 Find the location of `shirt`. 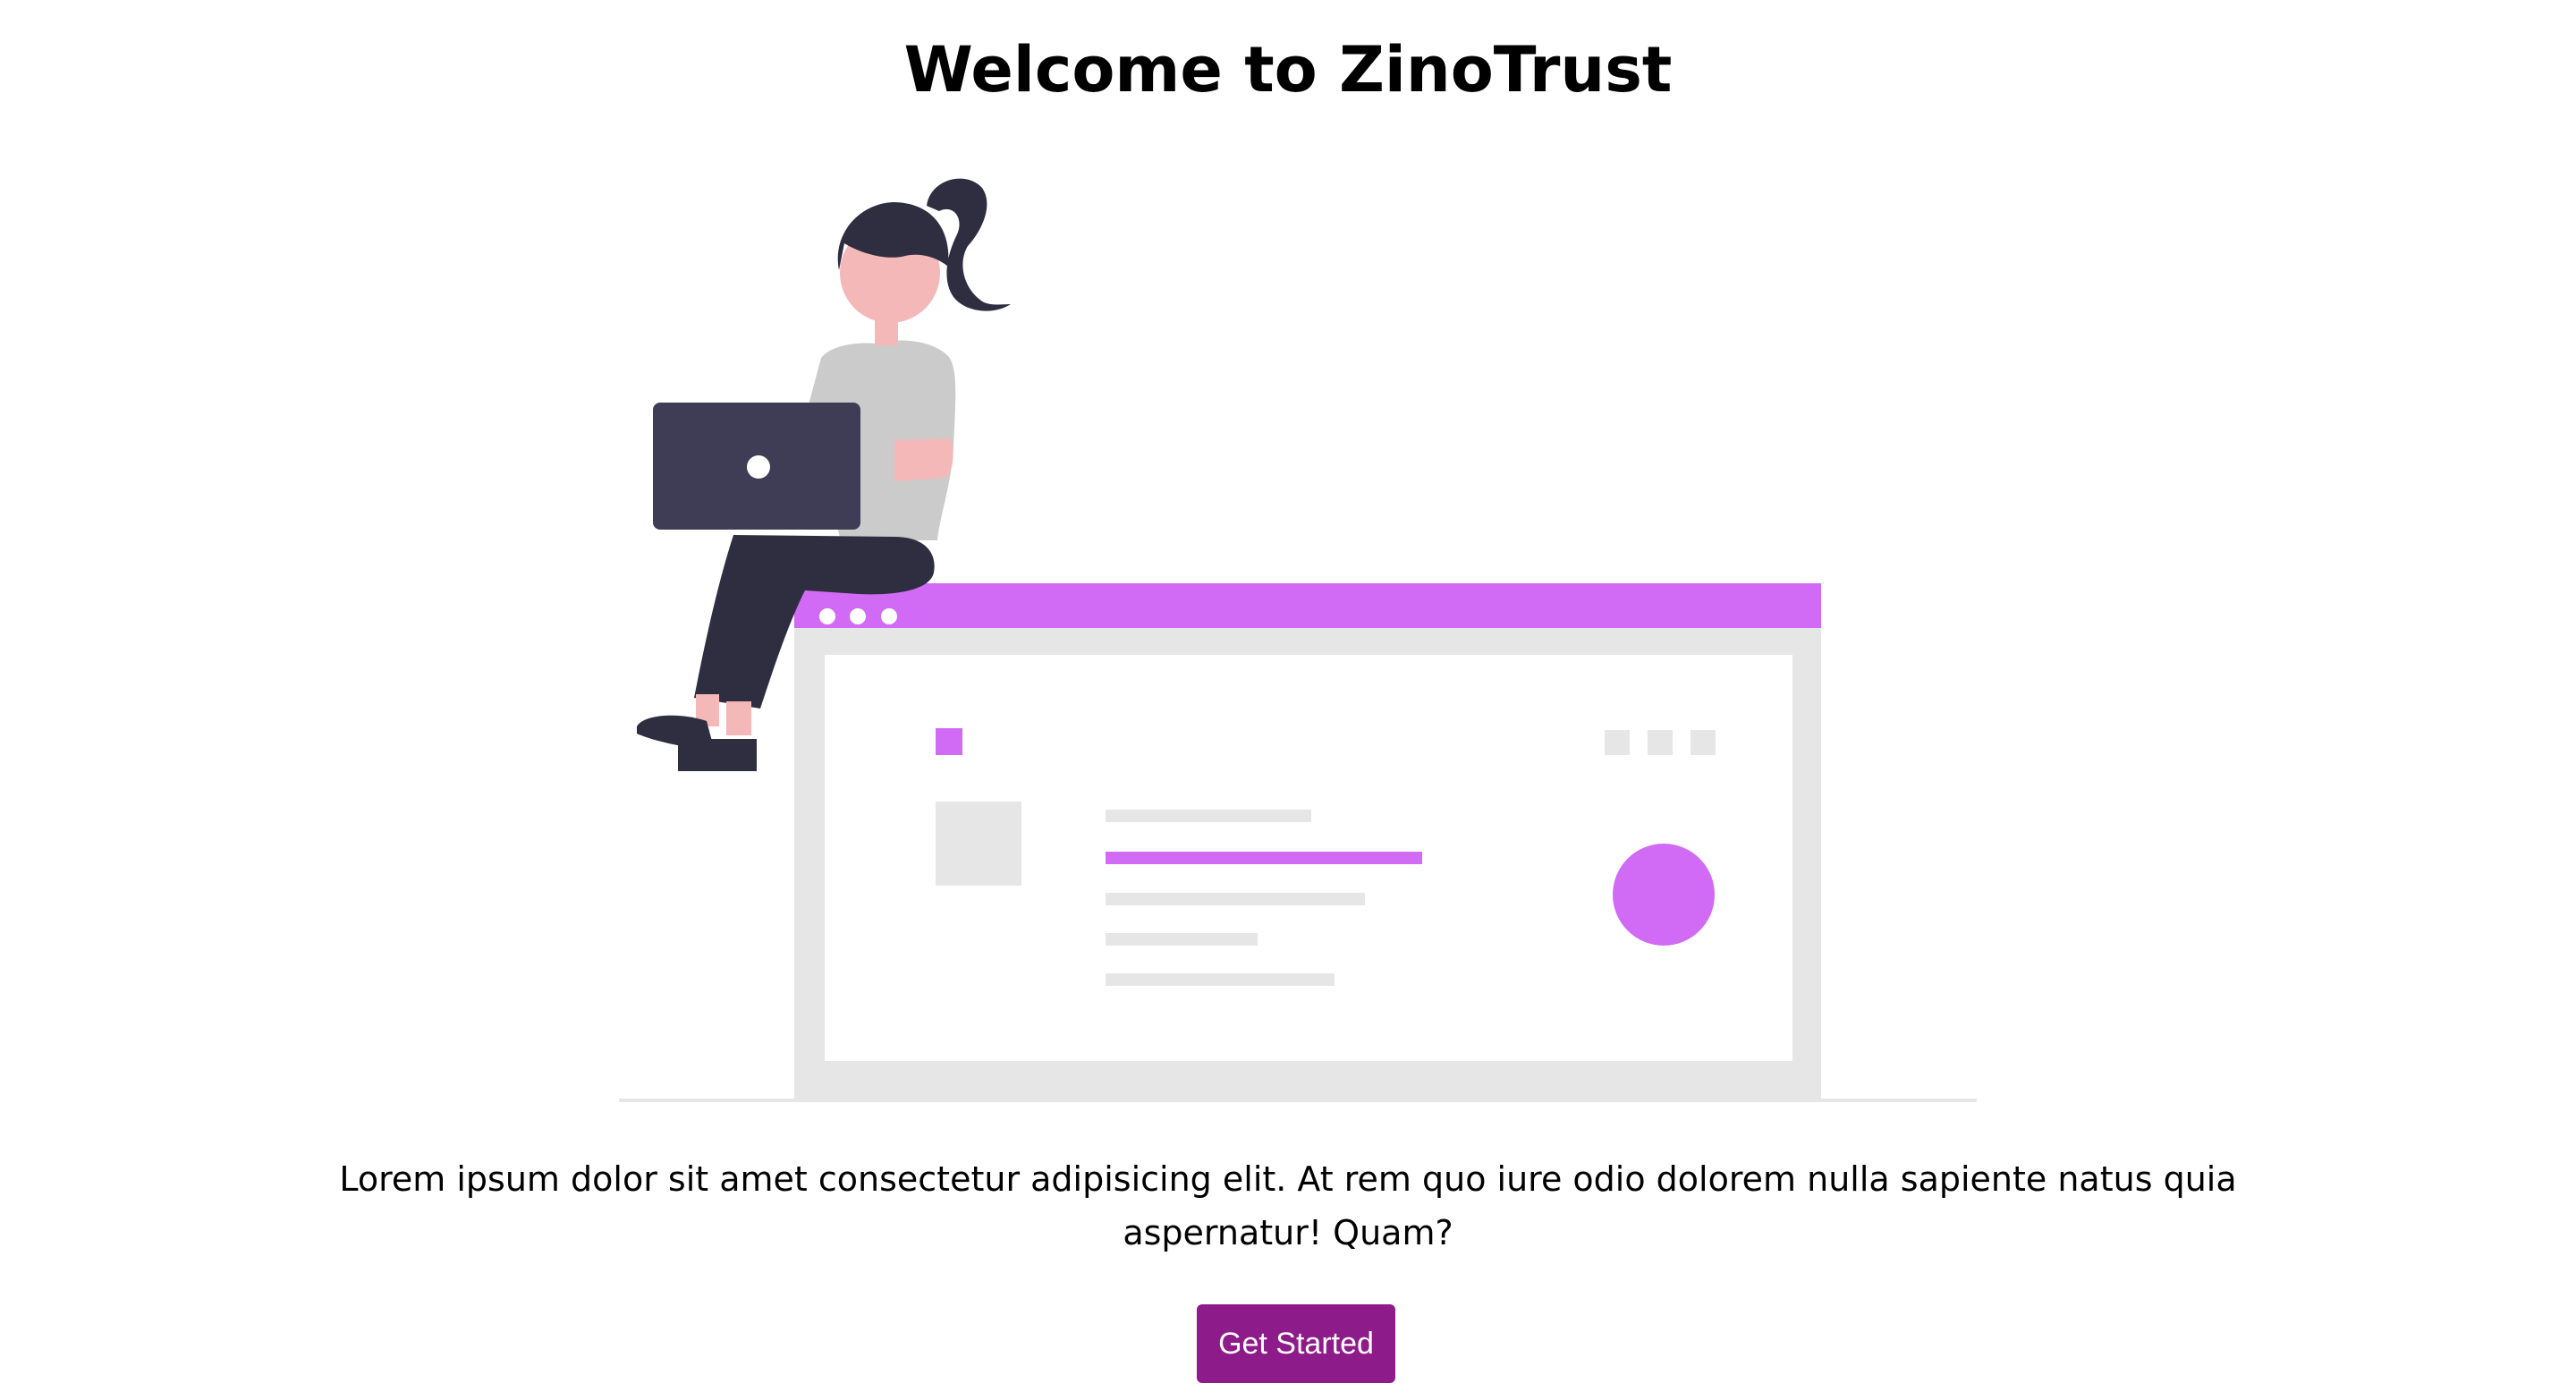

shirt is located at coordinates (881, 440).